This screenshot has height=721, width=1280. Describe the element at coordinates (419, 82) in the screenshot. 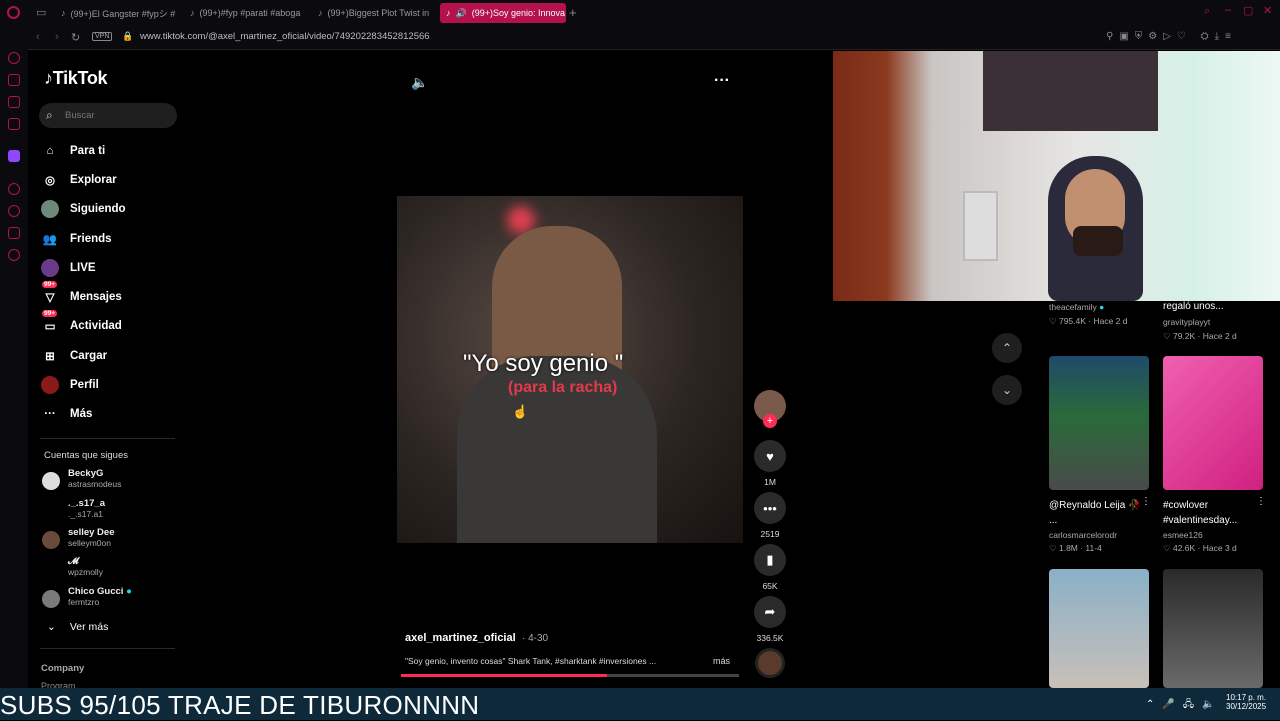

I see `volume-icon: 🔈` at that location.